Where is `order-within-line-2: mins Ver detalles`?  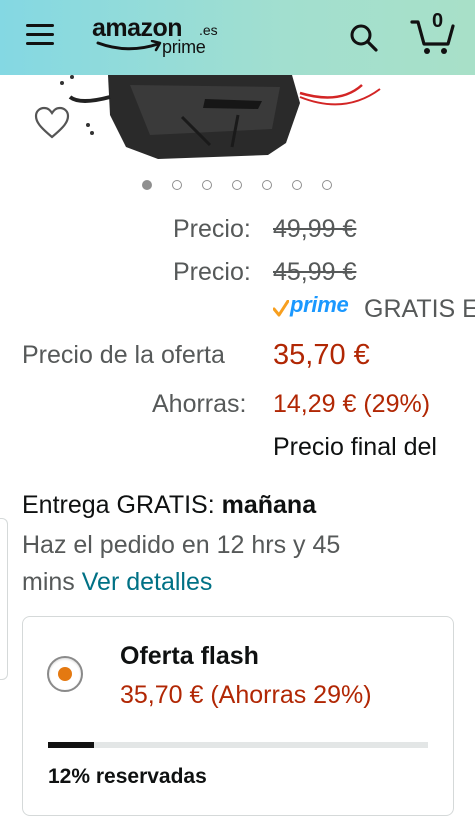
order-within-line-2: mins Ver detalles is located at coordinates (117, 582).